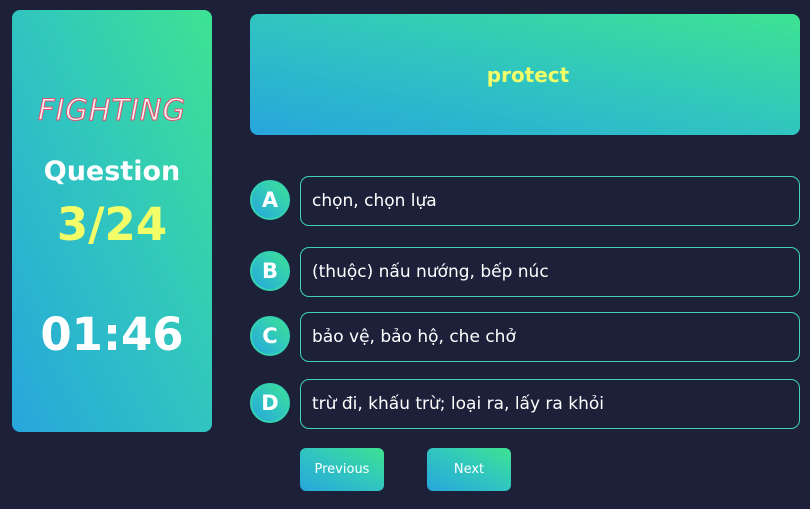 This screenshot has height=509, width=810. I want to click on option-letter-badge: B, so click(270, 271).